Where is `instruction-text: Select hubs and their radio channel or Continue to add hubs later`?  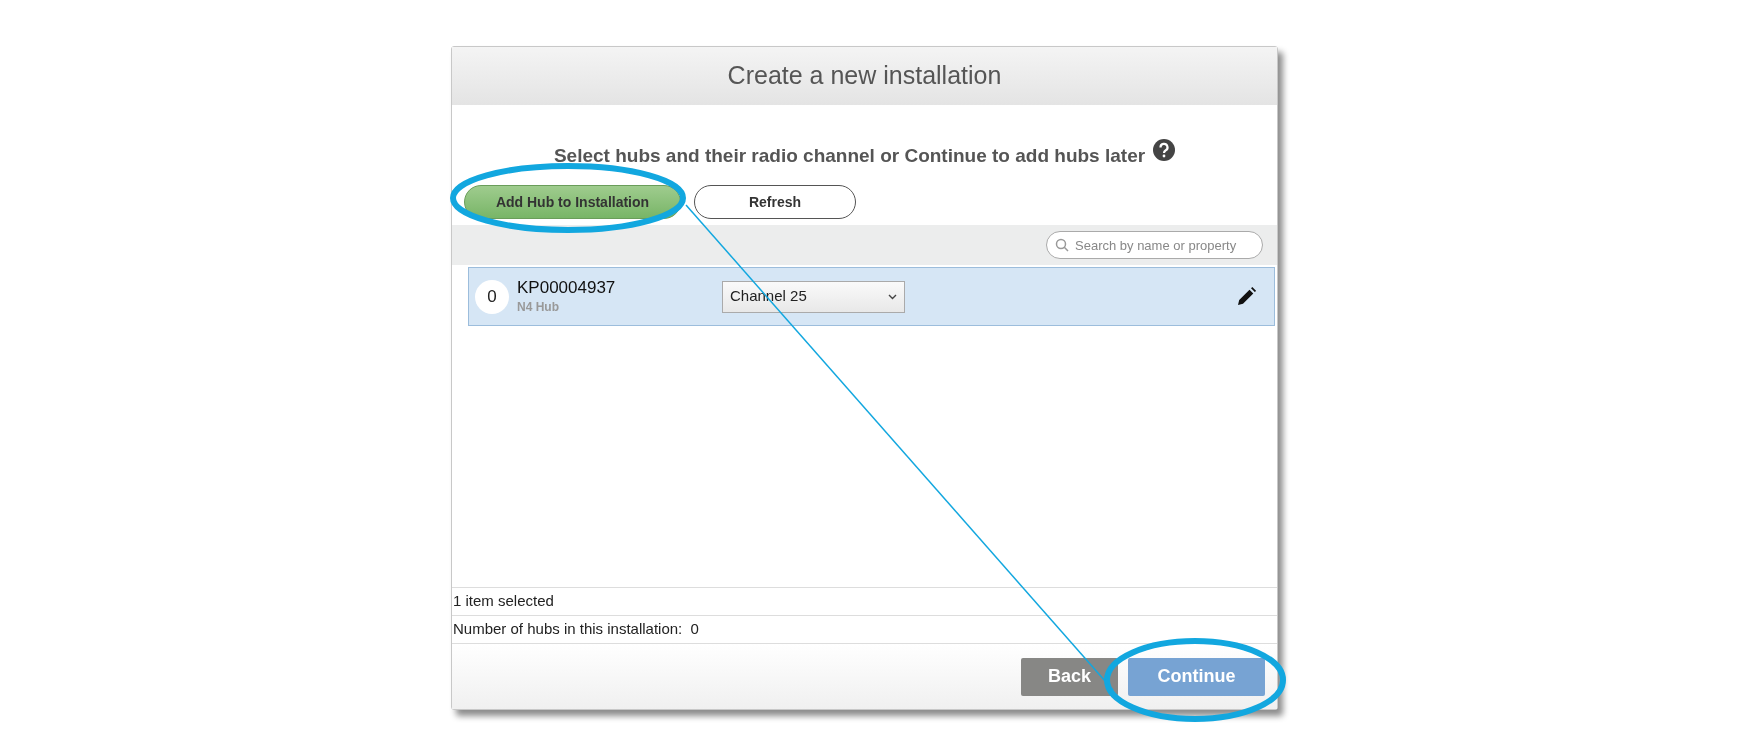
instruction-text: Select hubs and their radio channel or Continue to add hubs later is located at coordinates (849, 155).